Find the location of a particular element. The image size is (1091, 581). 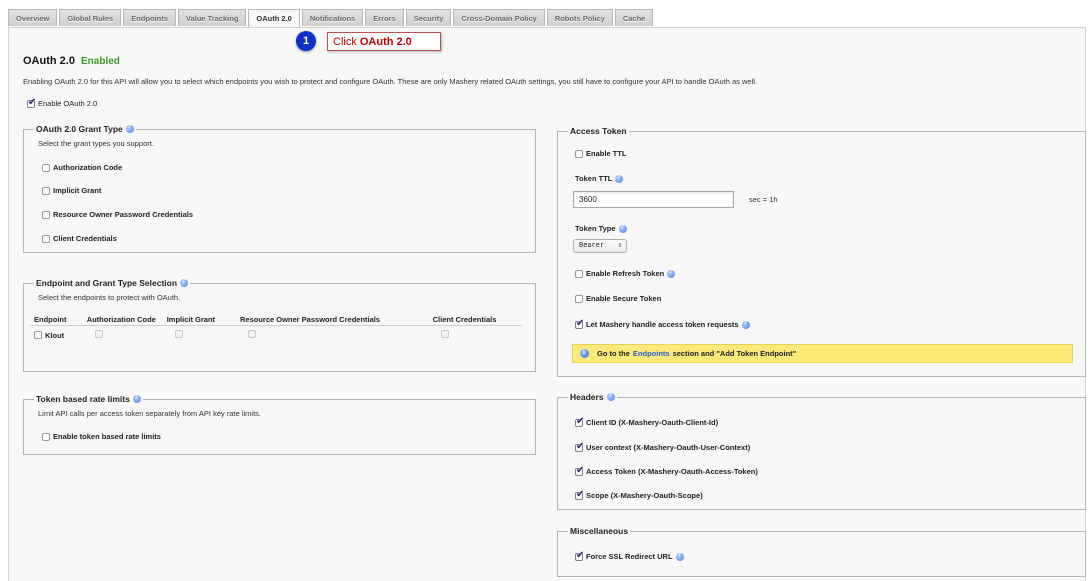

secure-token-row: Enable Secure Token is located at coordinates (618, 298).